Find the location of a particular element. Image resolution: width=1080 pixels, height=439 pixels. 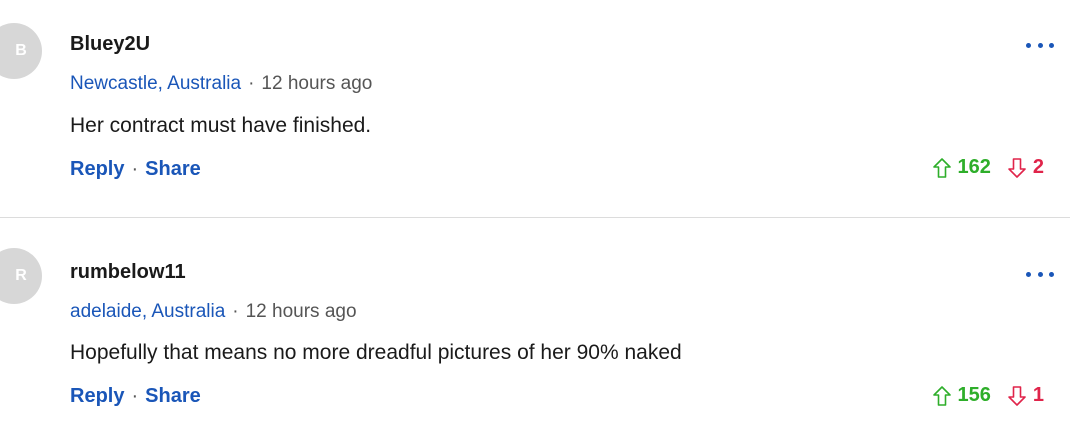

comment-text: Her contract must have finished. is located at coordinates (221, 125).